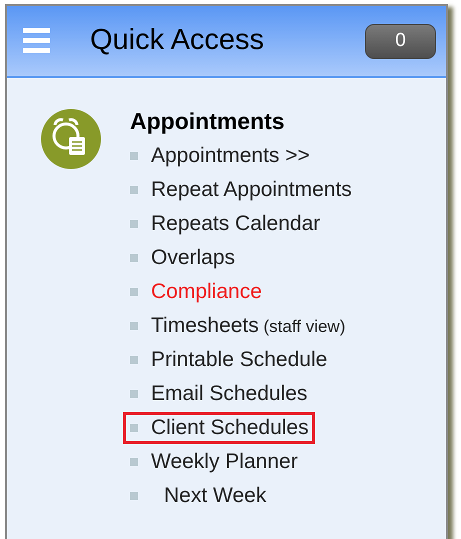 The image size is (461, 539). What do you see at coordinates (235, 224) in the screenshot?
I see `menu-link: Repeats Calendar` at bounding box center [235, 224].